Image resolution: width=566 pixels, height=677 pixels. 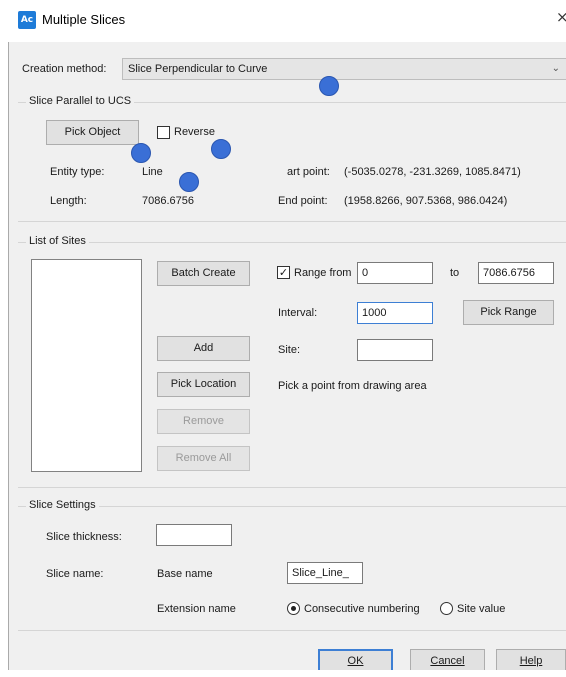 I want to click on pick-hint-text: Pick a point from drawing area, so click(x=352, y=386).